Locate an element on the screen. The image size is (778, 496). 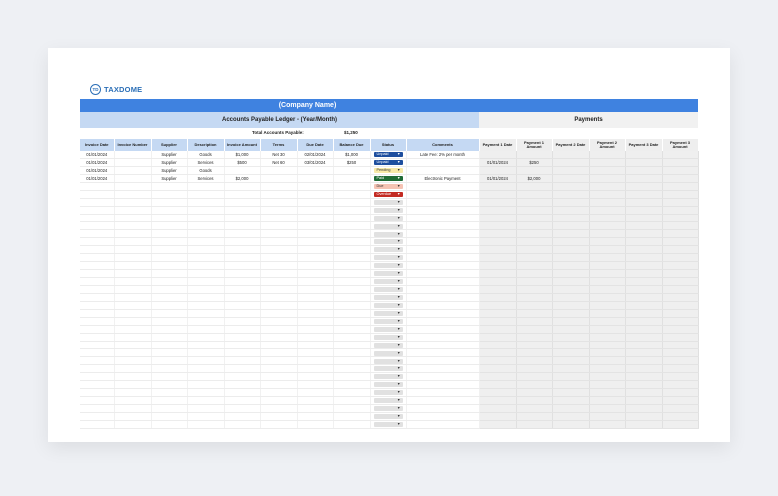
status-dropdown: Pending ▼ is located at coordinates (388, 171).